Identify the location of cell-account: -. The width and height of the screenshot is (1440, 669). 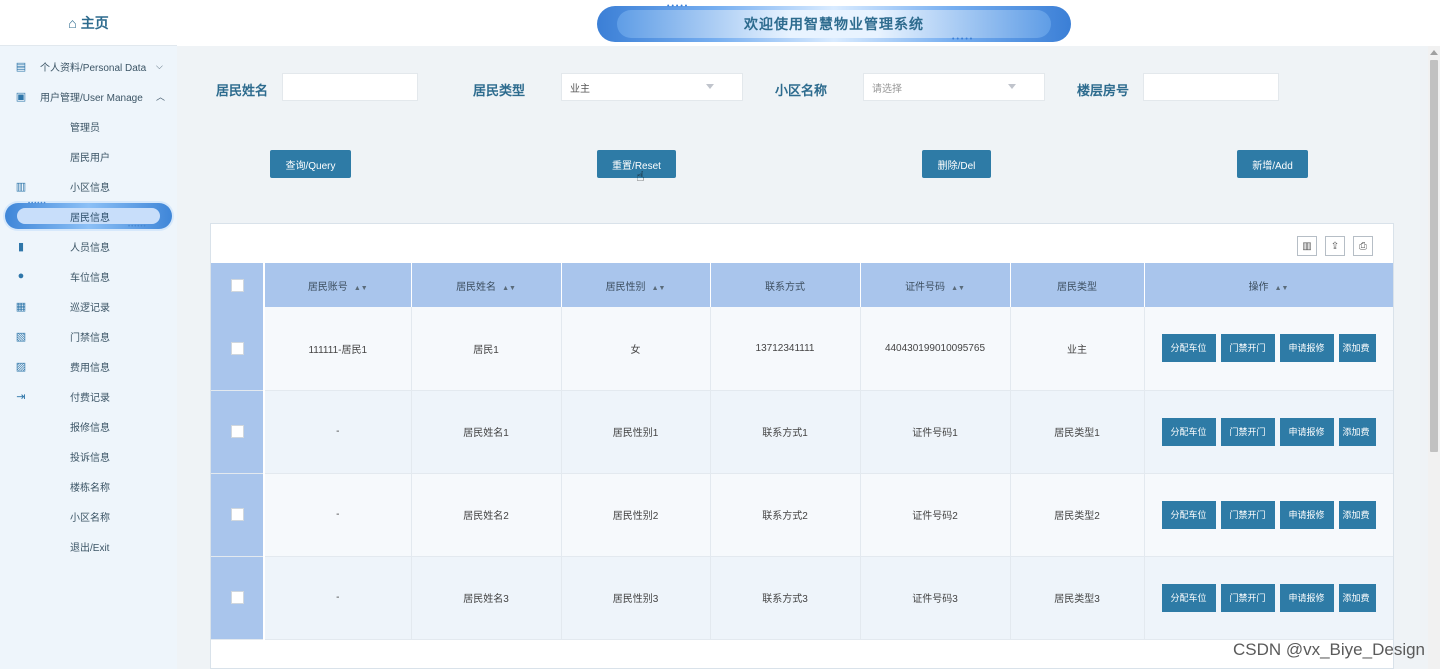
(338, 598).